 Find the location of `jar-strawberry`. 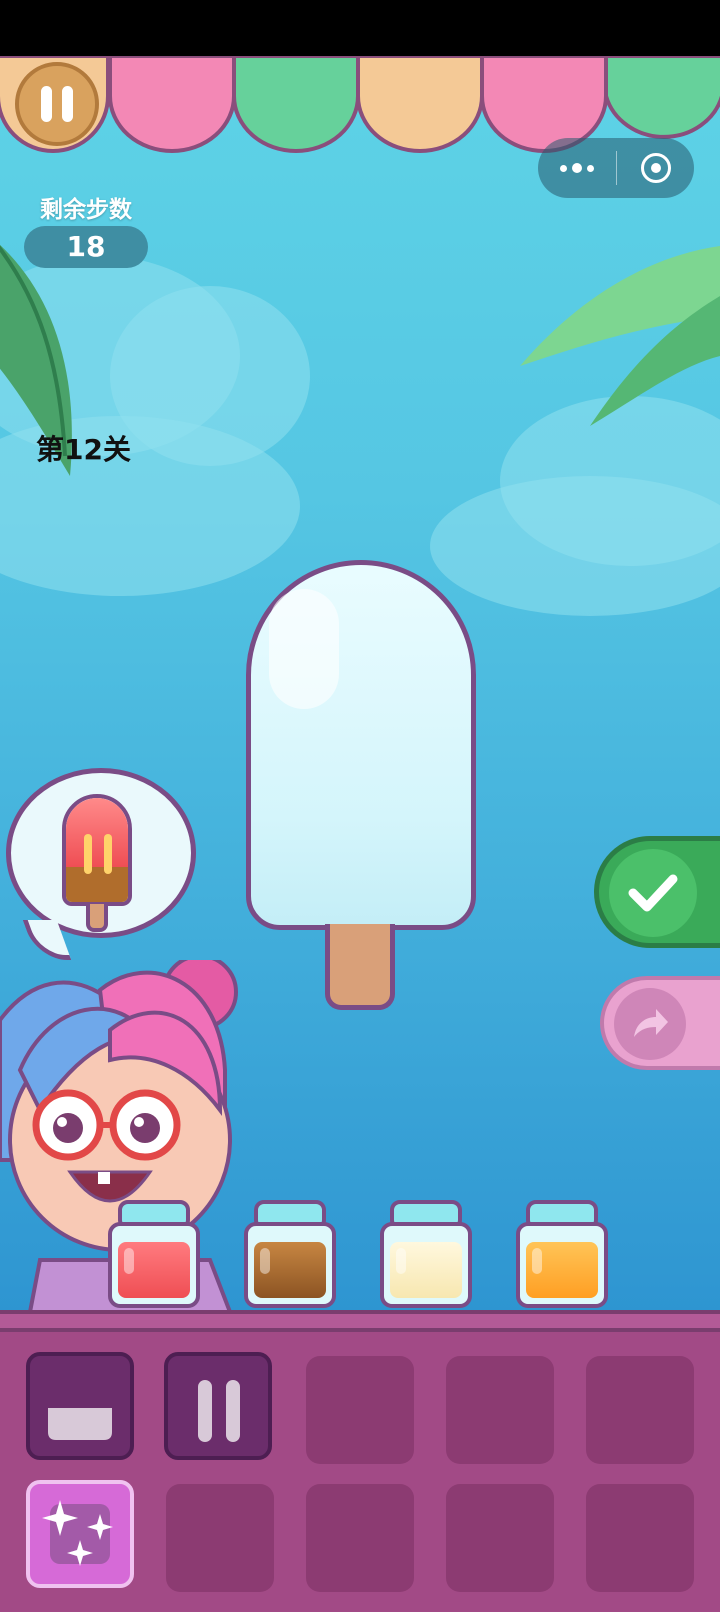

jar-strawberry is located at coordinates (154, 1254).